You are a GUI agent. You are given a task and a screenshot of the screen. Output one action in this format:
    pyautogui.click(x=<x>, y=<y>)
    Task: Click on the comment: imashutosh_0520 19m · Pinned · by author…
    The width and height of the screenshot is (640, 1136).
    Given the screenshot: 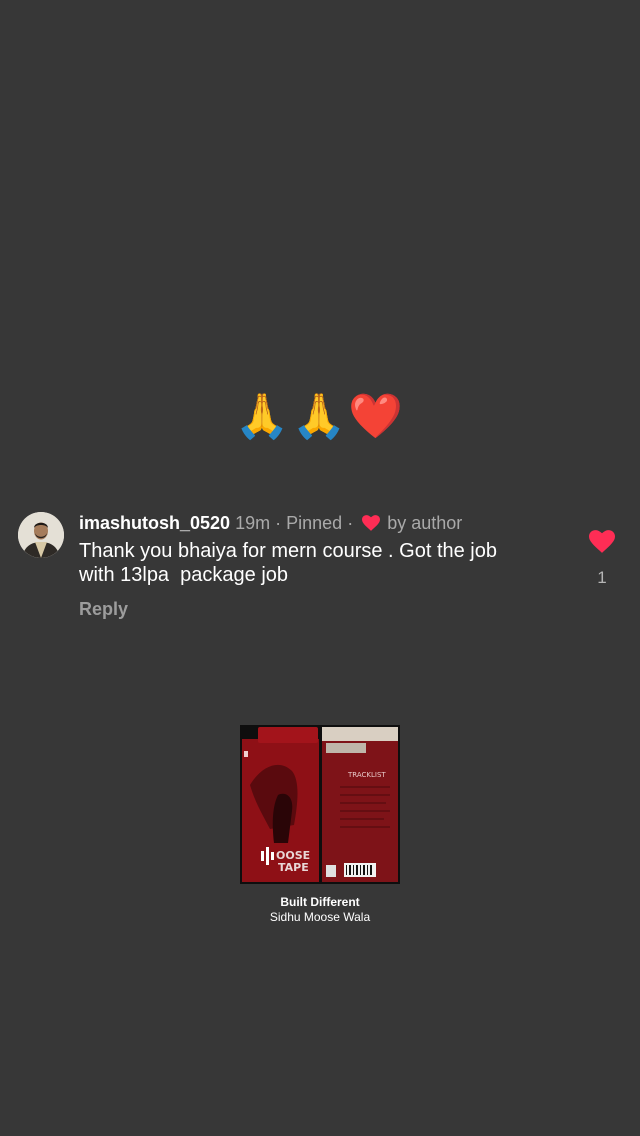 What is the action you would take?
    pyautogui.click(x=320, y=568)
    